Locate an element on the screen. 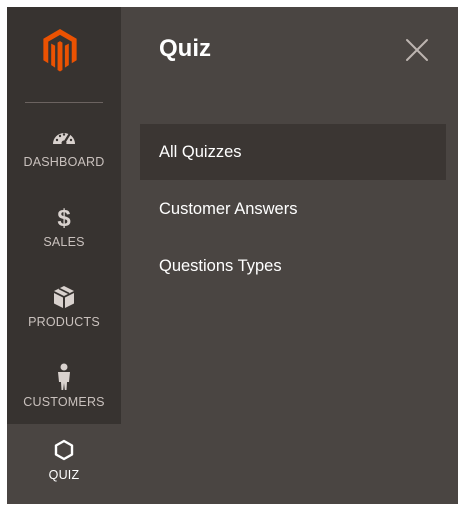 The height and width of the screenshot is (506, 460). sidebar-item-label: QUIZ is located at coordinates (64, 475).